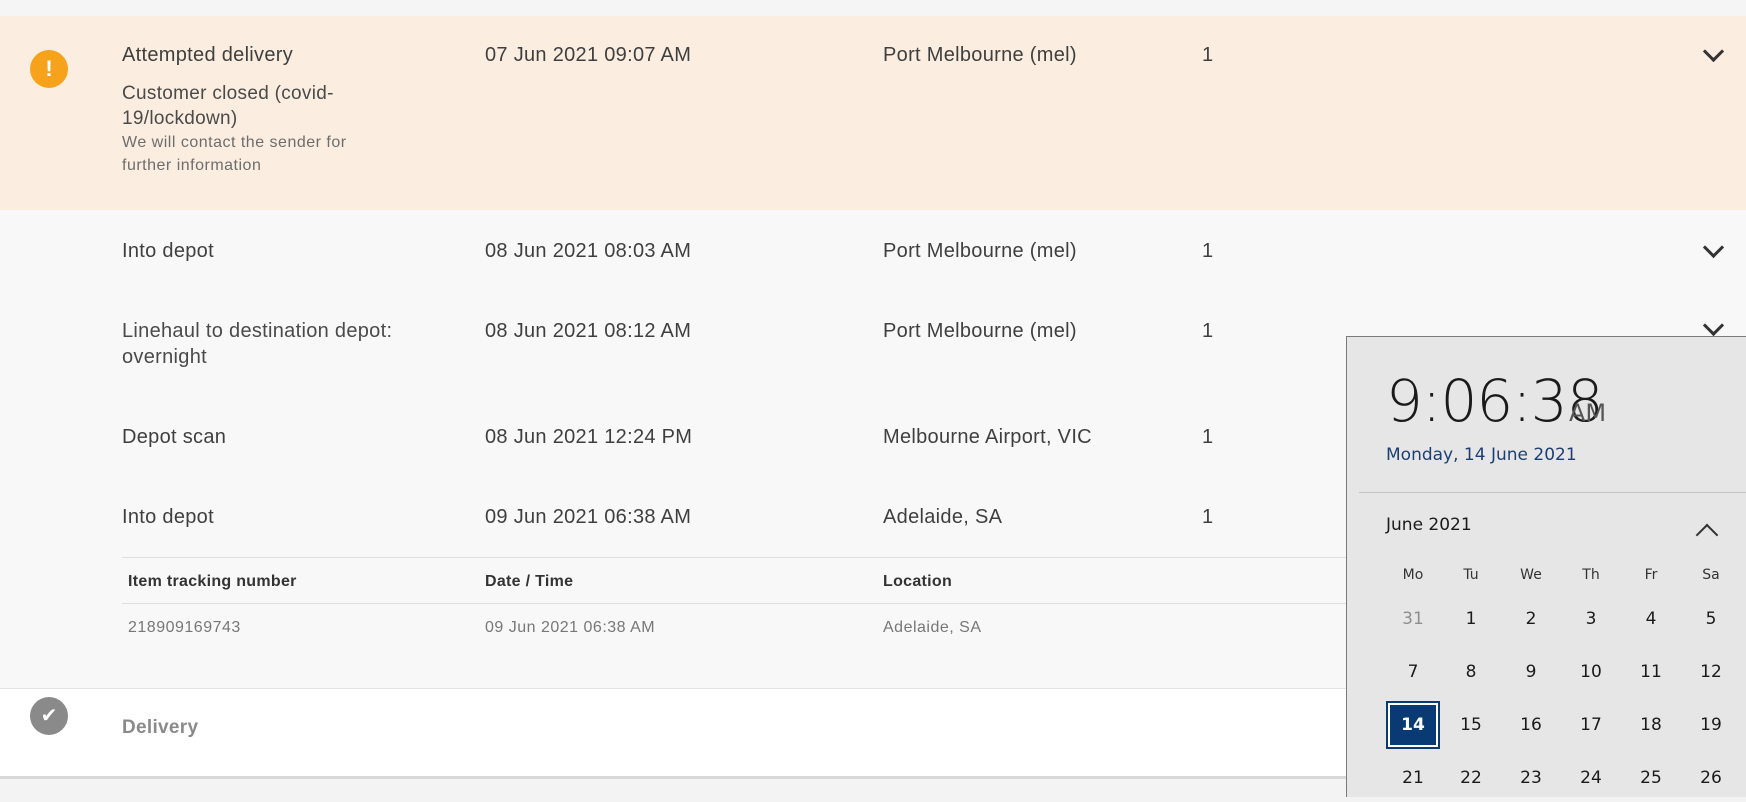 This screenshot has width=1746, height=802. What do you see at coordinates (588, 251) in the screenshot?
I see `event-date: 08 Jun 2021 08:03 AM` at bounding box center [588, 251].